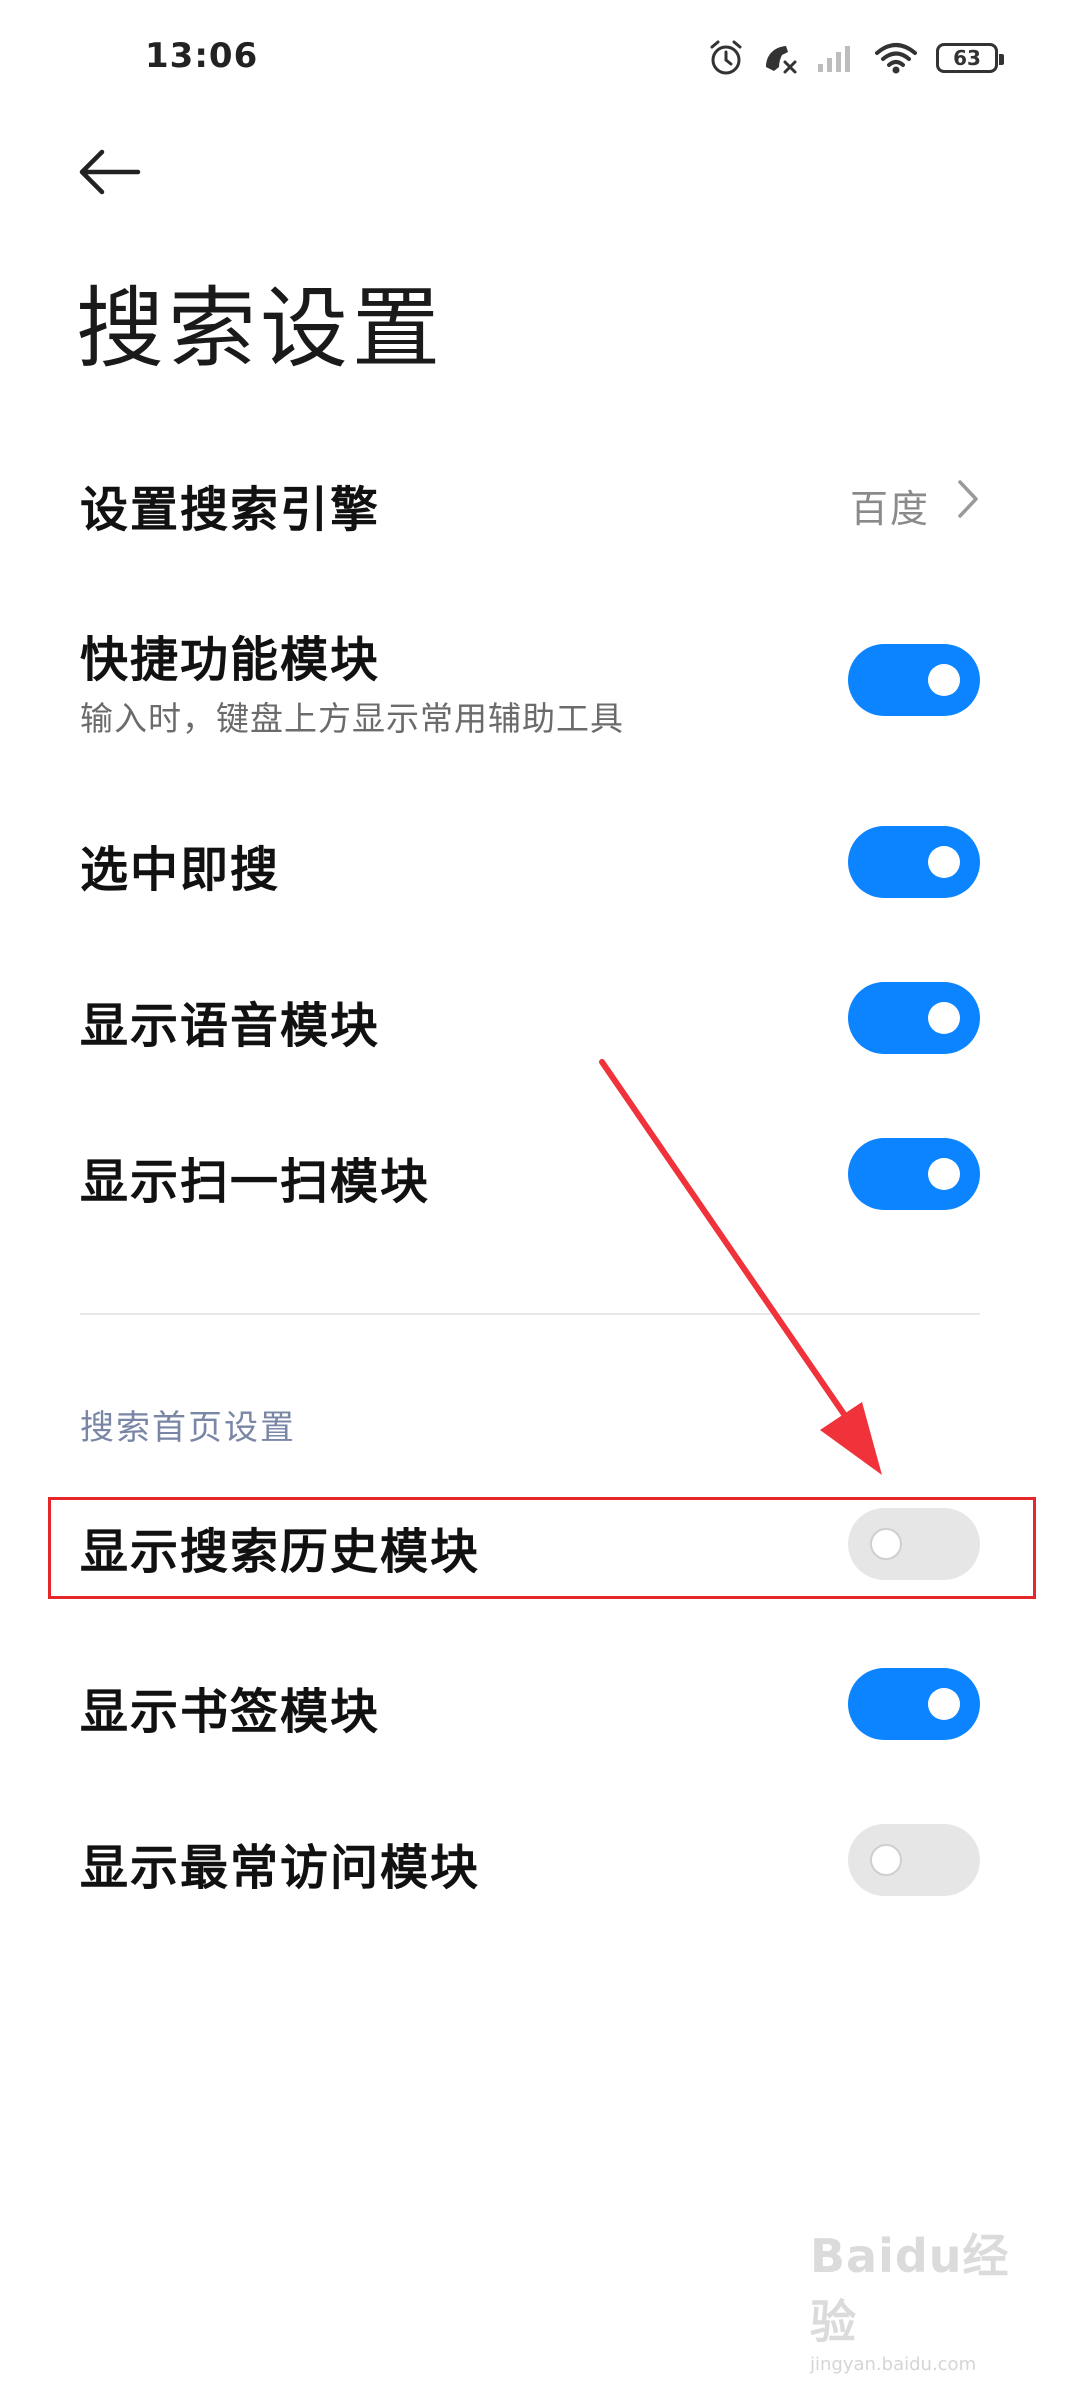 The height and width of the screenshot is (2400, 1080). What do you see at coordinates (896, 58) in the screenshot?
I see `wifi-icon` at bounding box center [896, 58].